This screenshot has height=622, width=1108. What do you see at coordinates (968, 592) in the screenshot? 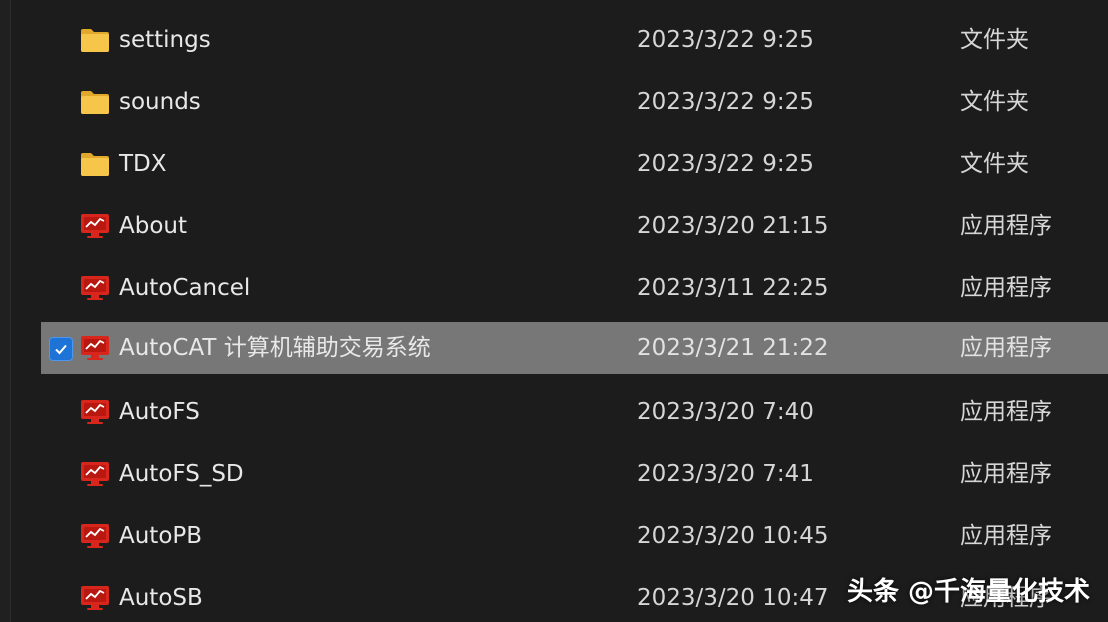
I see `watermark: 头条 @千海量化技术` at bounding box center [968, 592].